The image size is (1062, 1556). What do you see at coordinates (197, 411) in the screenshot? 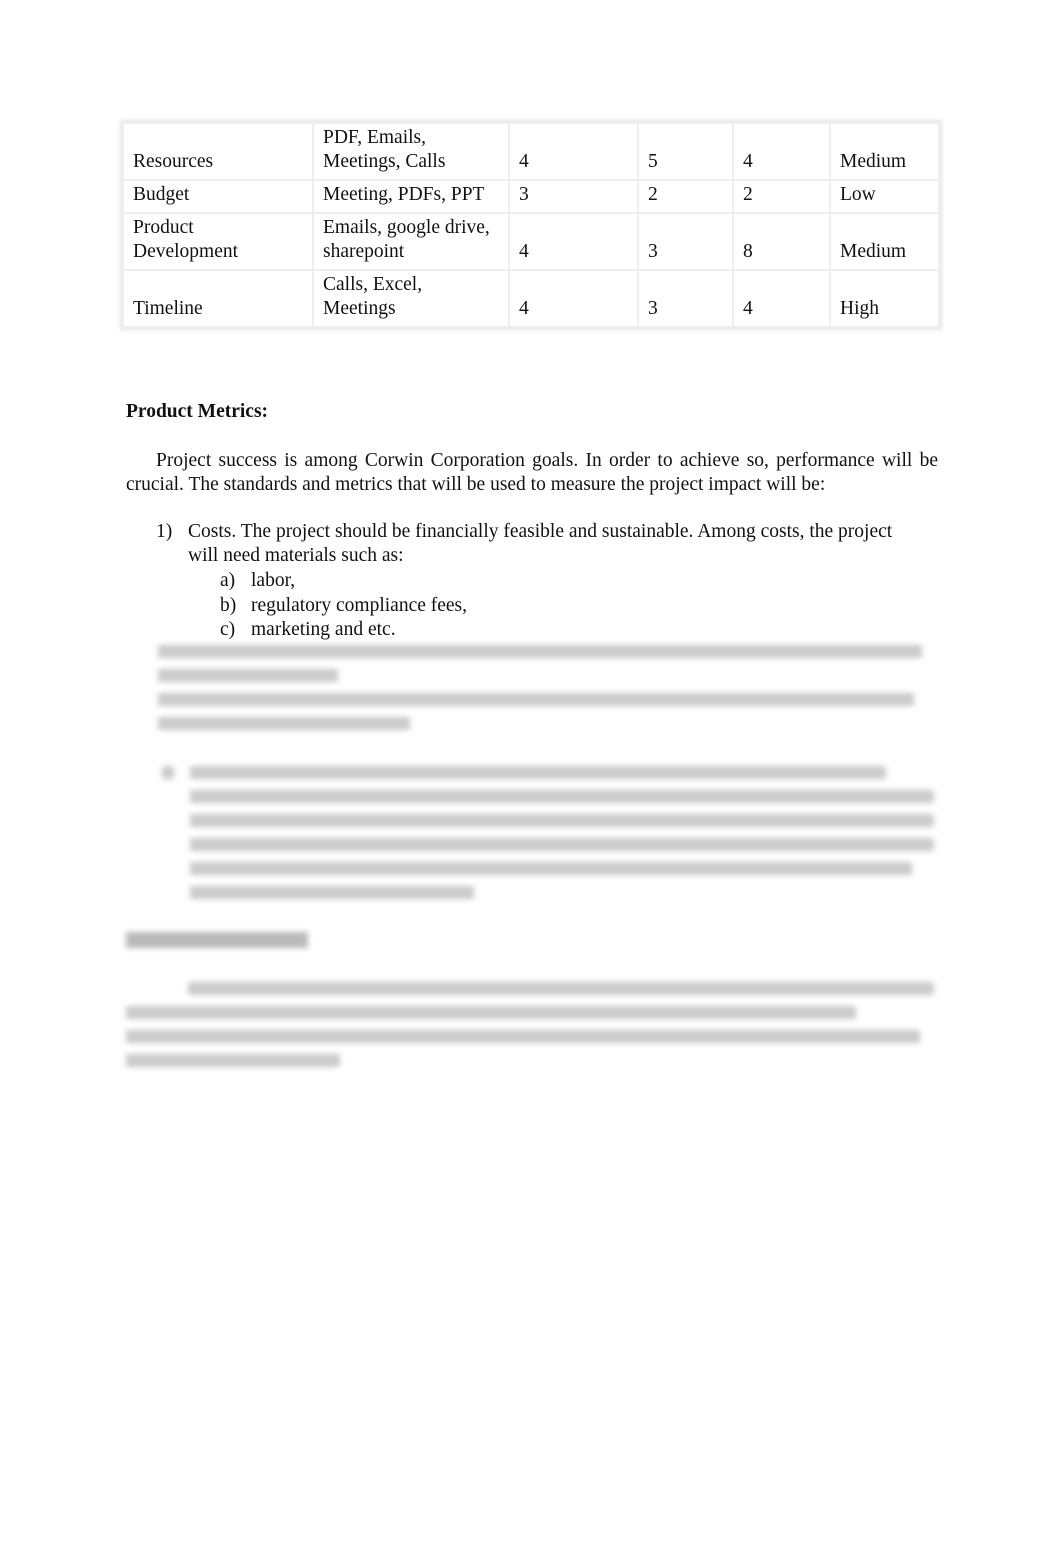
I see `section-heading: Product Metrics:` at bounding box center [197, 411].